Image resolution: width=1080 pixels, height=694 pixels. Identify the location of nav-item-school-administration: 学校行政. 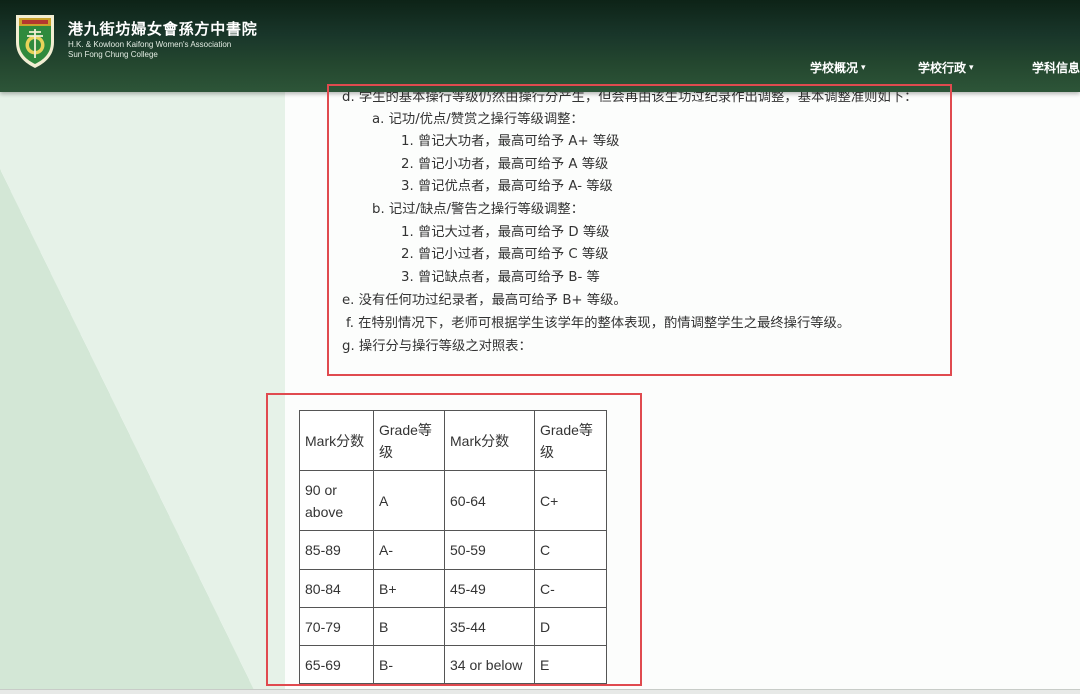
(946, 68).